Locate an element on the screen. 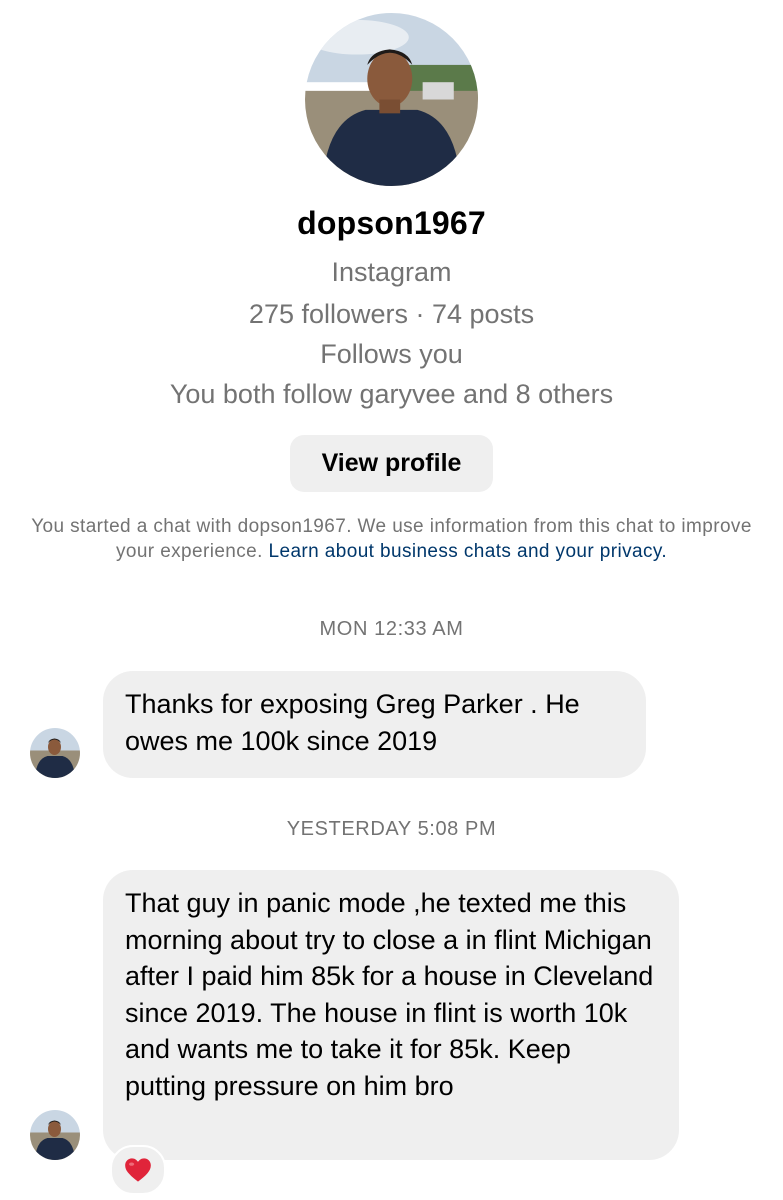 This screenshot has height=1200, width=783. message-reaction is located at coordinates (138, 1170).